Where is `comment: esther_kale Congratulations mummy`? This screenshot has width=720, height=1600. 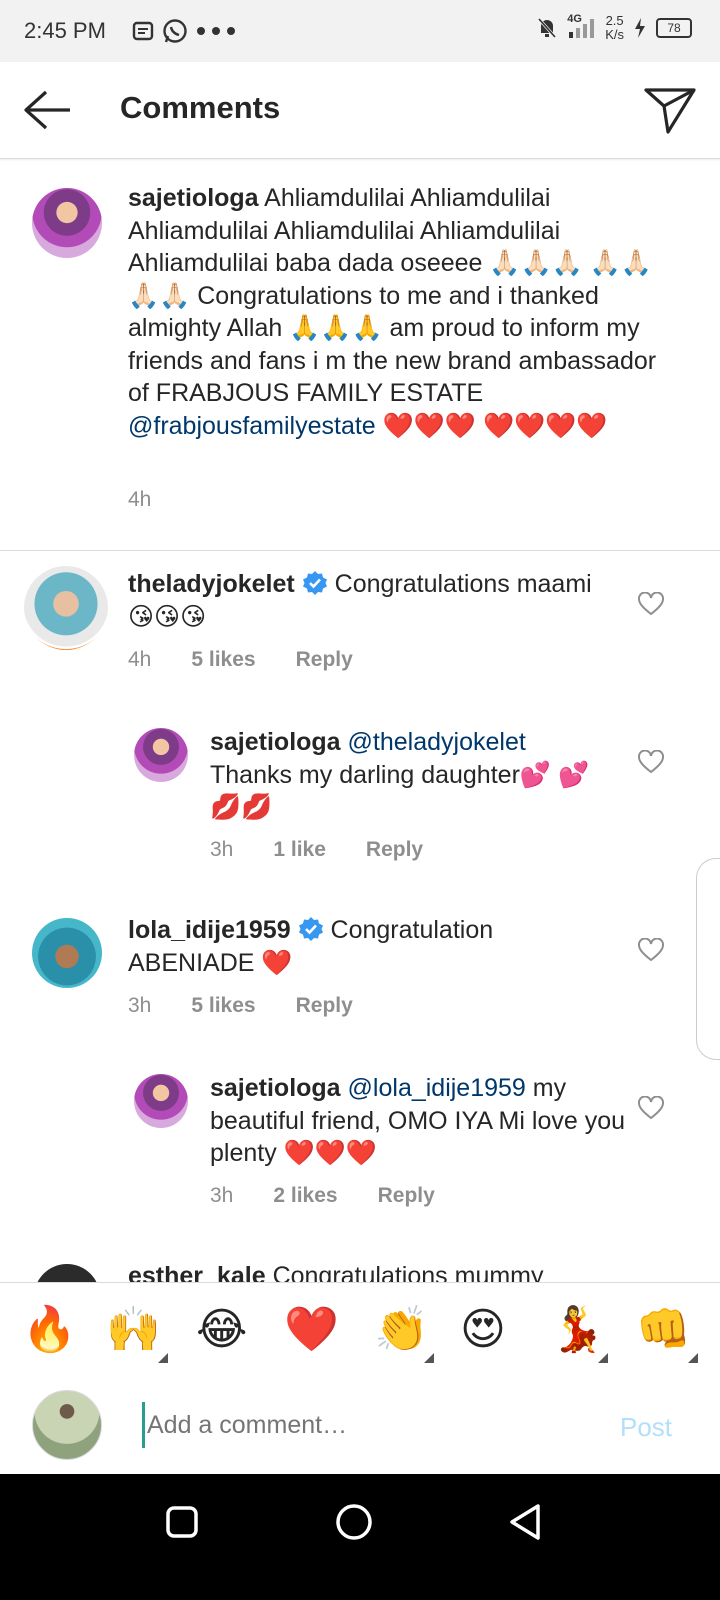
comment: esther_kale Congratulations mummy is located at coordinates (360, 1268).